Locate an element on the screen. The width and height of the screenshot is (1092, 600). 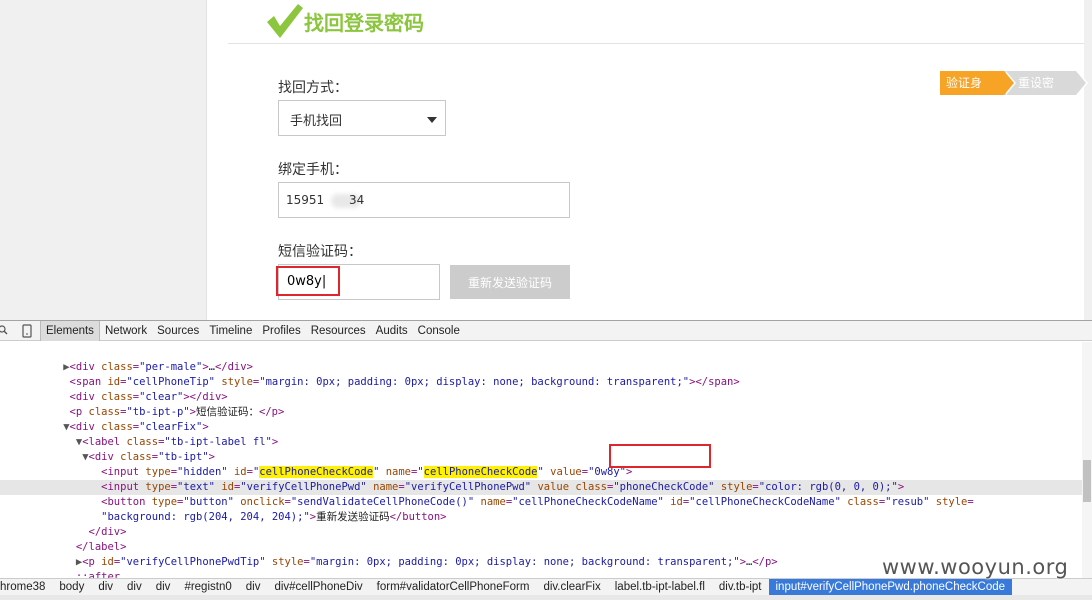
left-gutter is located at coordinates (103, 160).